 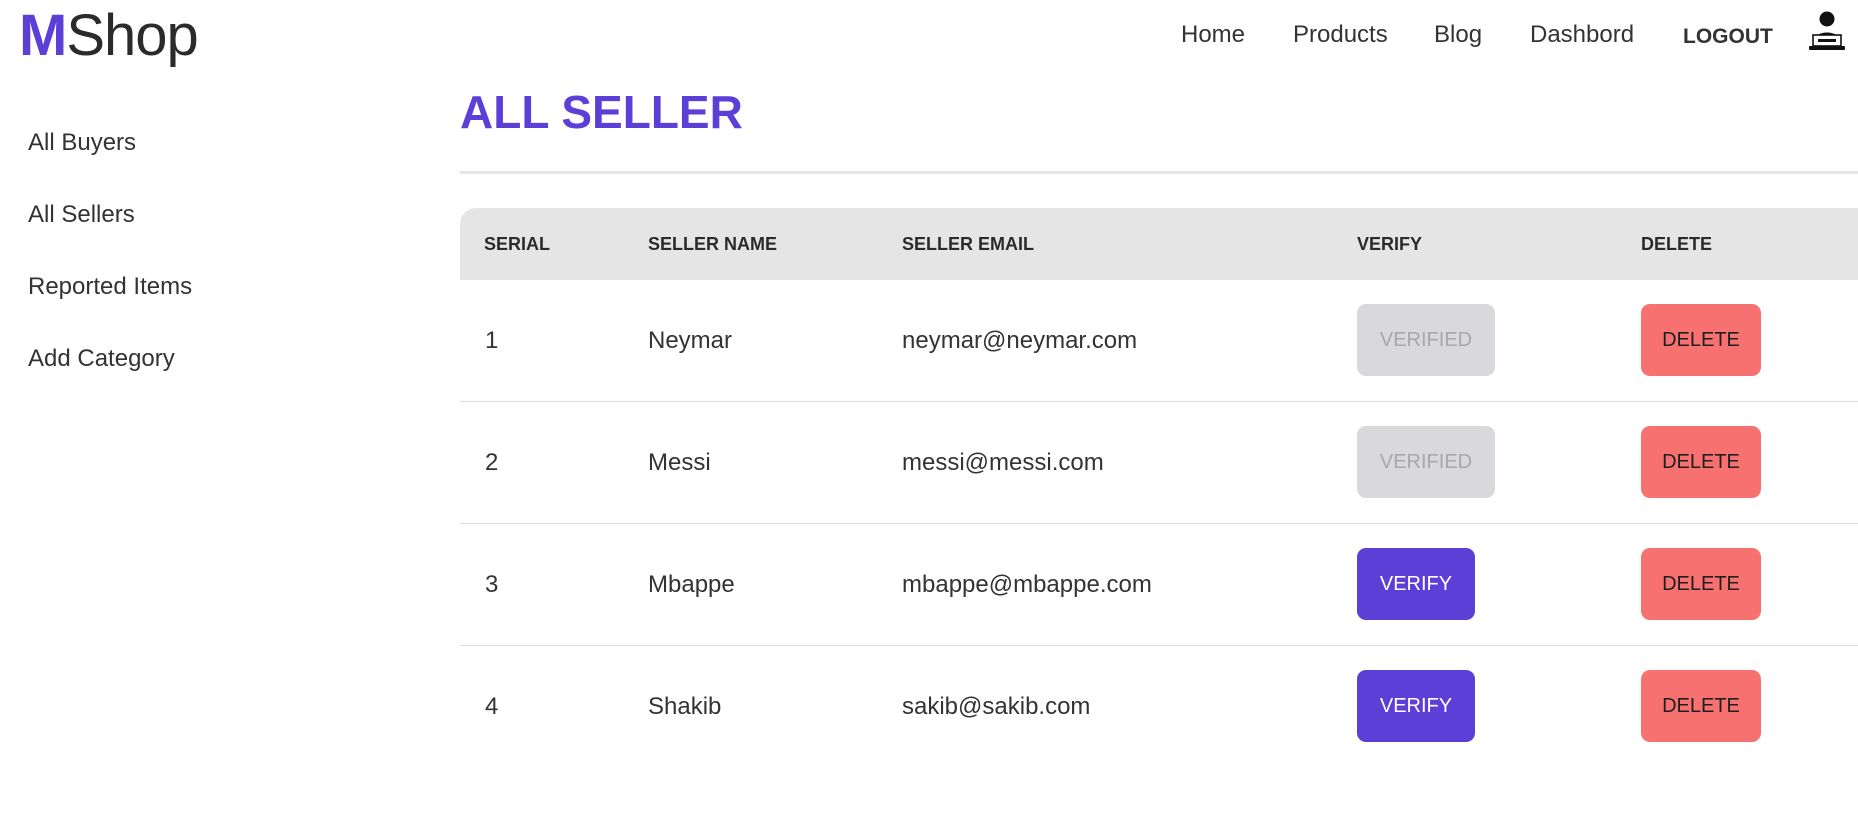 I want to click on cell-seller-name: Neymar, so click(x=690, y=340).